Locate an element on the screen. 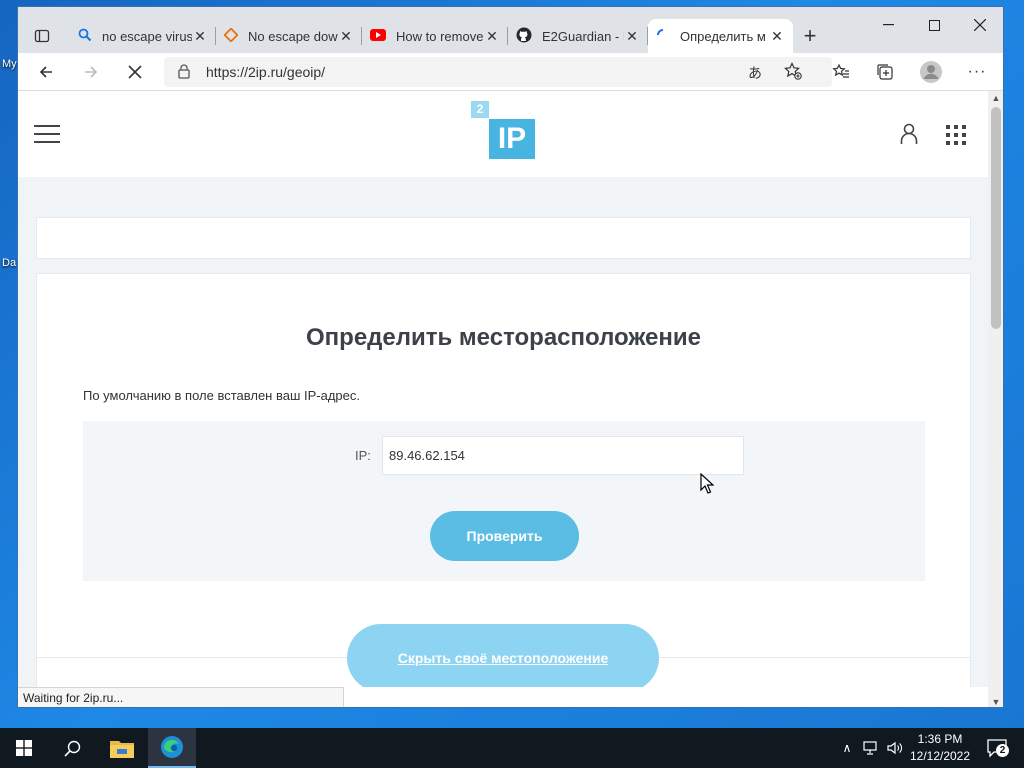 This screenshot has width=1024, height=768. scroll-up-icon: ▲ is located at coordinates (995, 98).